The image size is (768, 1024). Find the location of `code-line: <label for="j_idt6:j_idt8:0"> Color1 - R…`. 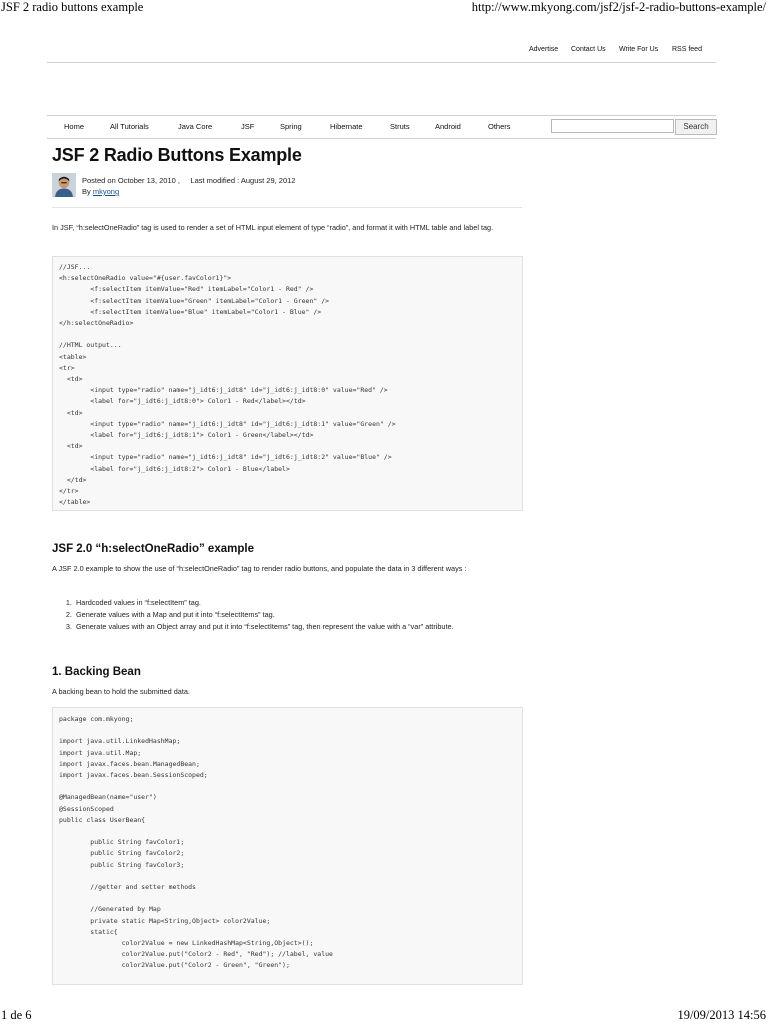

code-line: <label for="j_idt6:j_idt8:0"> Color1 - R… is located at coordinates (182, 401).